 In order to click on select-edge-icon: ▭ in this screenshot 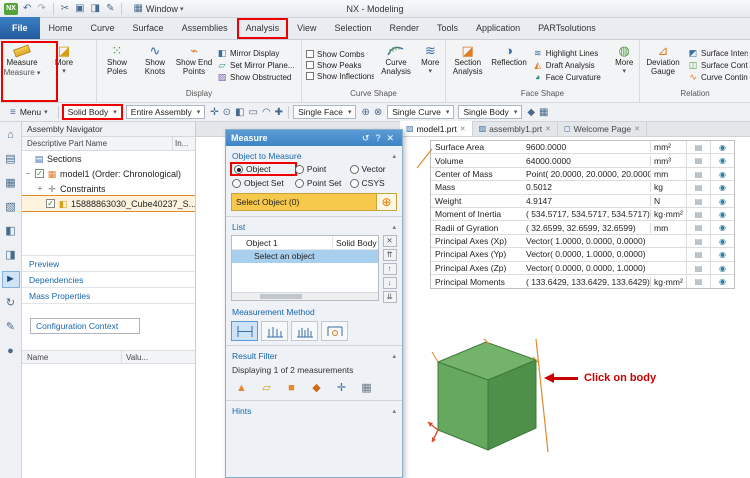, I will do `click(252, 112)`.